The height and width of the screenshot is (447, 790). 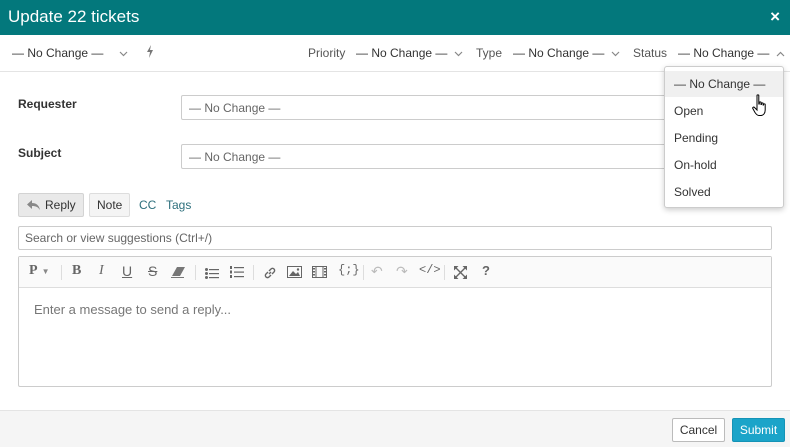 What do you see at coordinates (780, 54) in the screenshot?
I see `chevron-up-icon` at bounding box center [780, 54].